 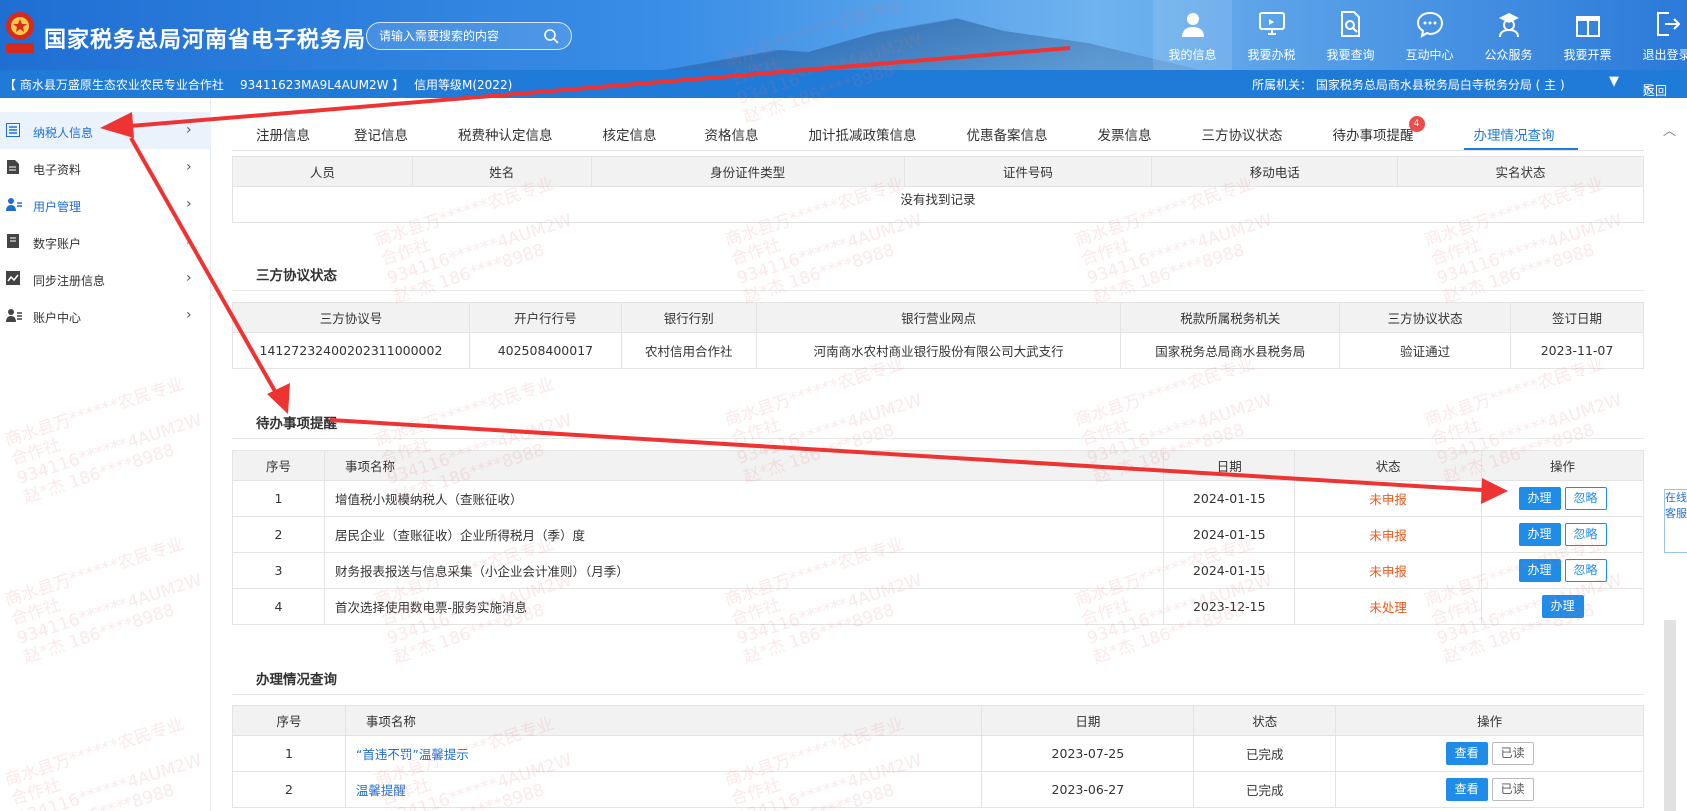 I want to click on section-divider, so click(x=938, y=290).